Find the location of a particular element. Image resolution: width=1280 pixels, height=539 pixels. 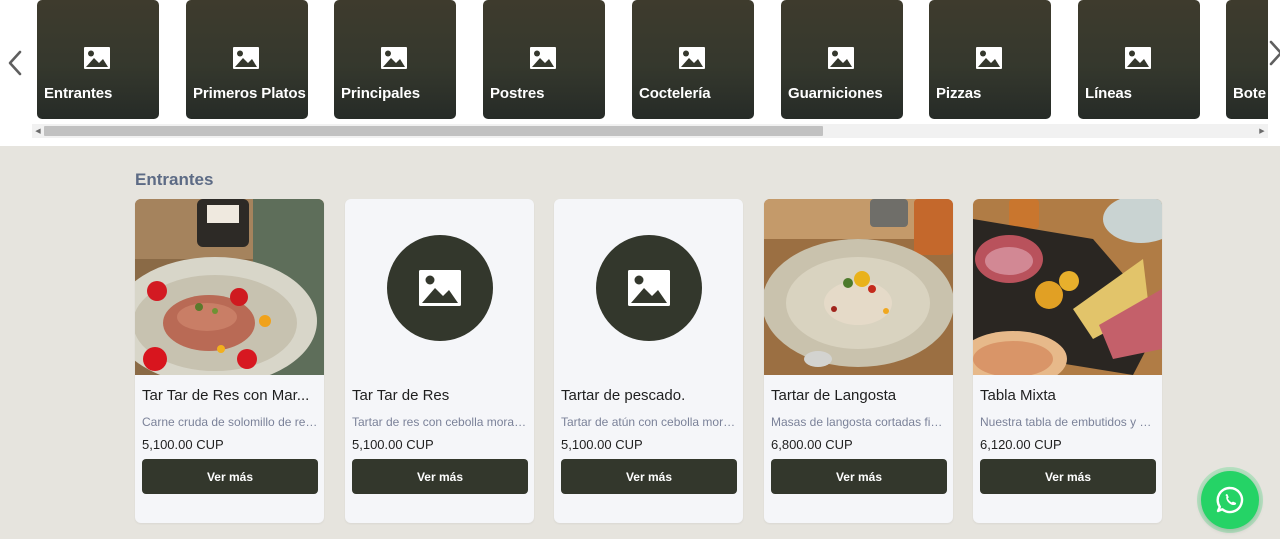

category-tile-primeros-platos: Primeros Platos is located at coordinates (247, 59).